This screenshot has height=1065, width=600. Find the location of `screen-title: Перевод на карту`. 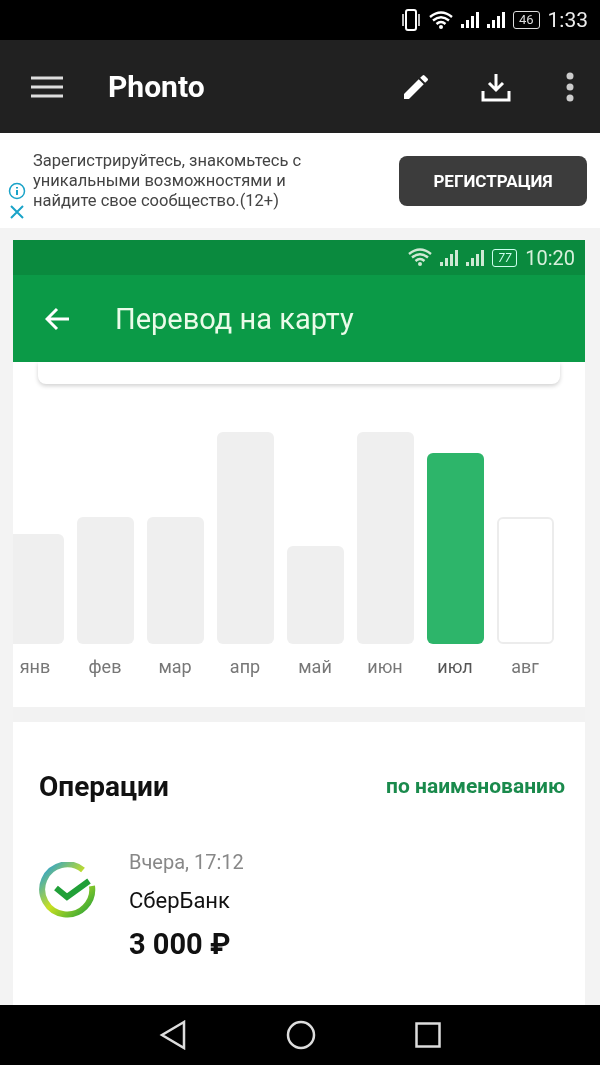

screen-title: Перевод на карту is located at coordinates (234, 318).